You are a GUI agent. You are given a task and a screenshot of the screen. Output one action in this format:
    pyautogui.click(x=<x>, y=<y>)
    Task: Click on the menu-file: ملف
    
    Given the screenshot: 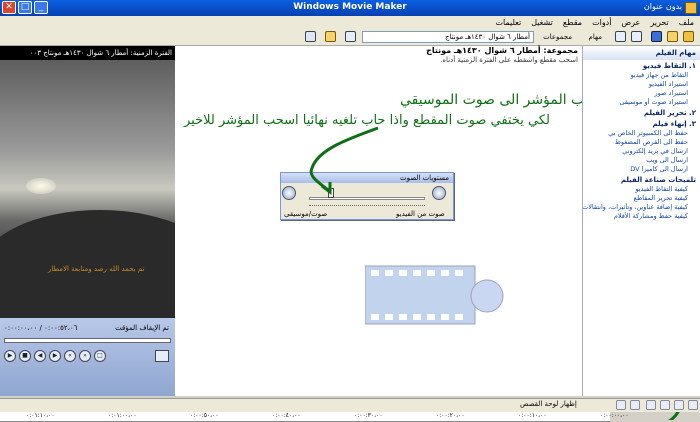 What is the action you would take?
    pyautogui.click(x=686, y=22)
    